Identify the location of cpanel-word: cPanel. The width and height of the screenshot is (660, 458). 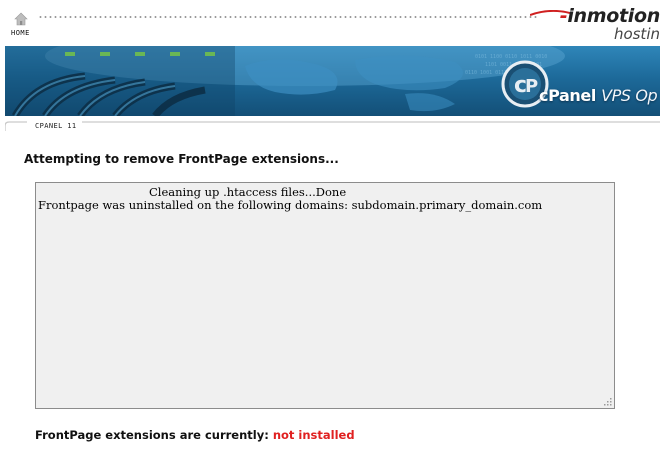
(567, 95).